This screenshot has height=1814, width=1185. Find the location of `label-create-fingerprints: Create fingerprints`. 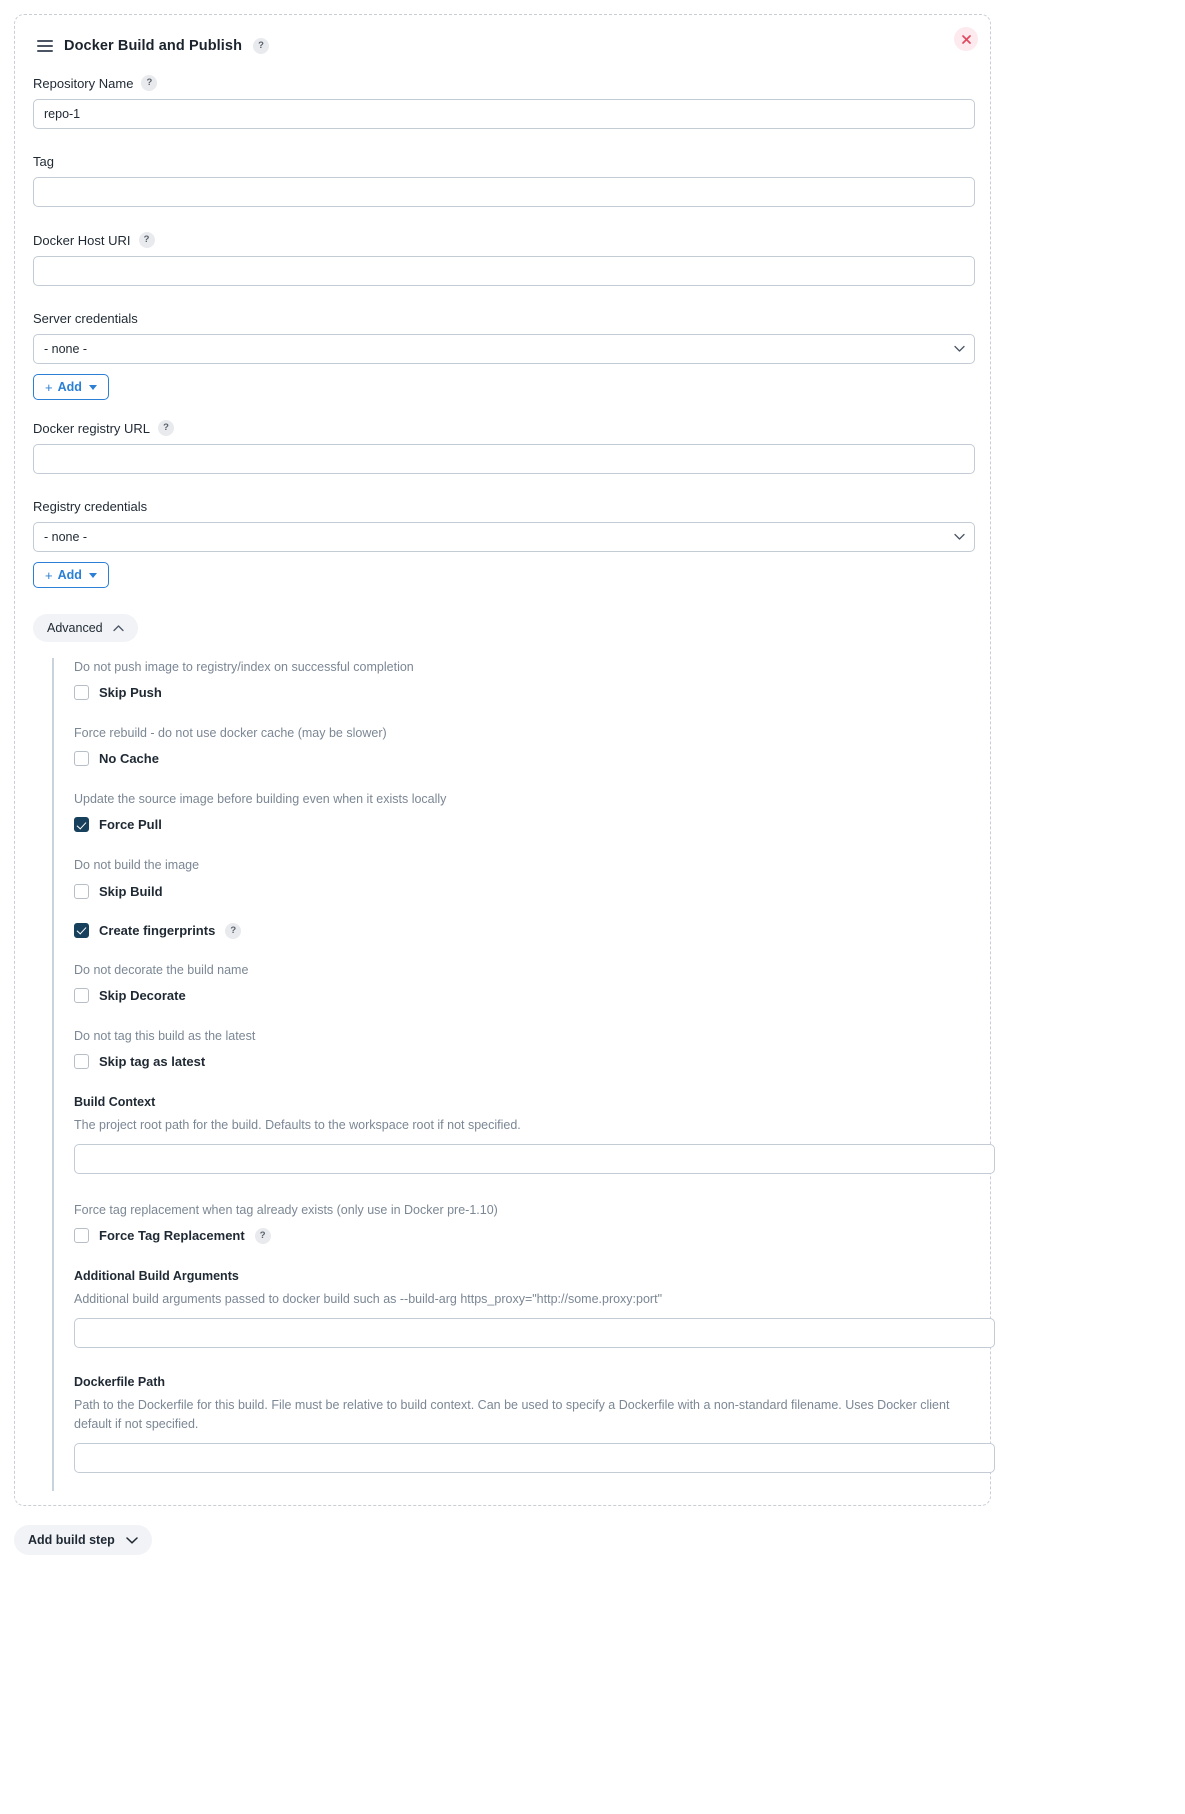

label-create-fingerprints: Create fingerprints is located at coordinates (157, 930).